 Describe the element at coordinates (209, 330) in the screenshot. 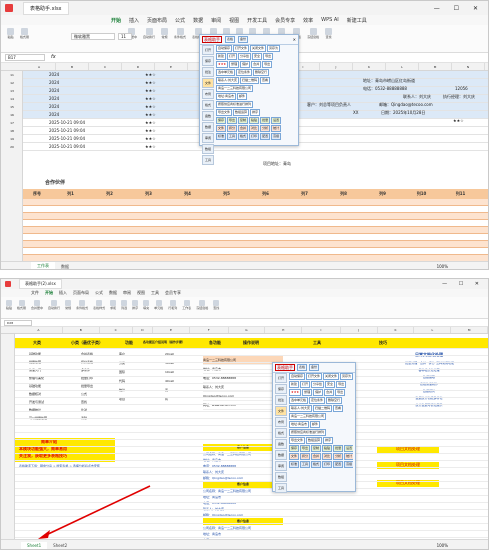

I see `bottom-col-F: F` at that location.